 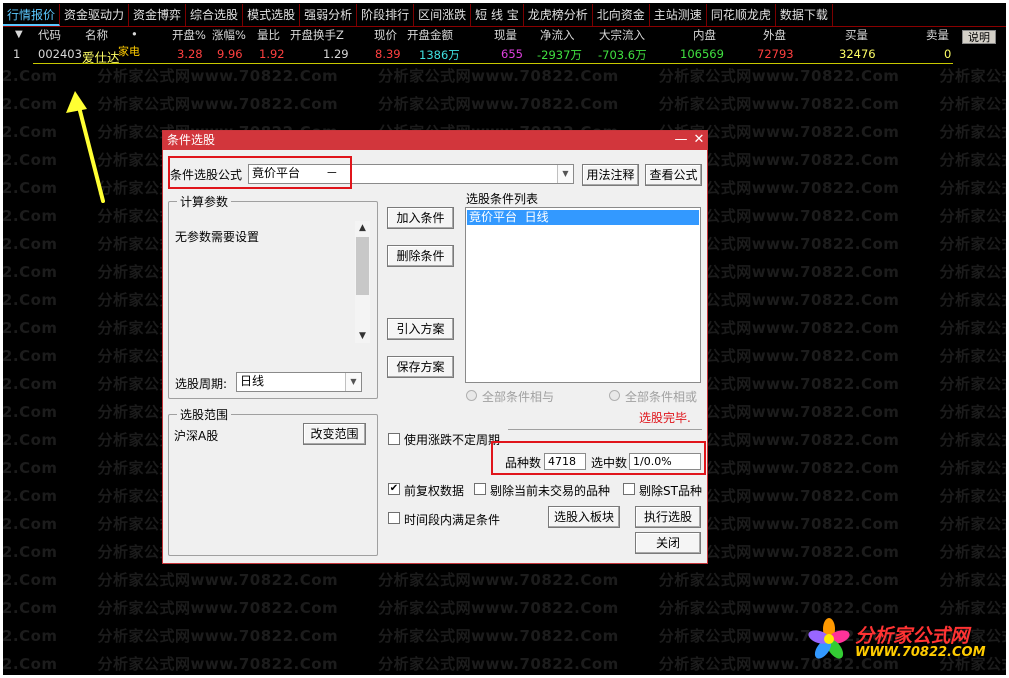 What do you see at coordinates (420, 329) in the screenshot?
I see `import-plan-button: 引入方案` at bounding box center [420, 329].